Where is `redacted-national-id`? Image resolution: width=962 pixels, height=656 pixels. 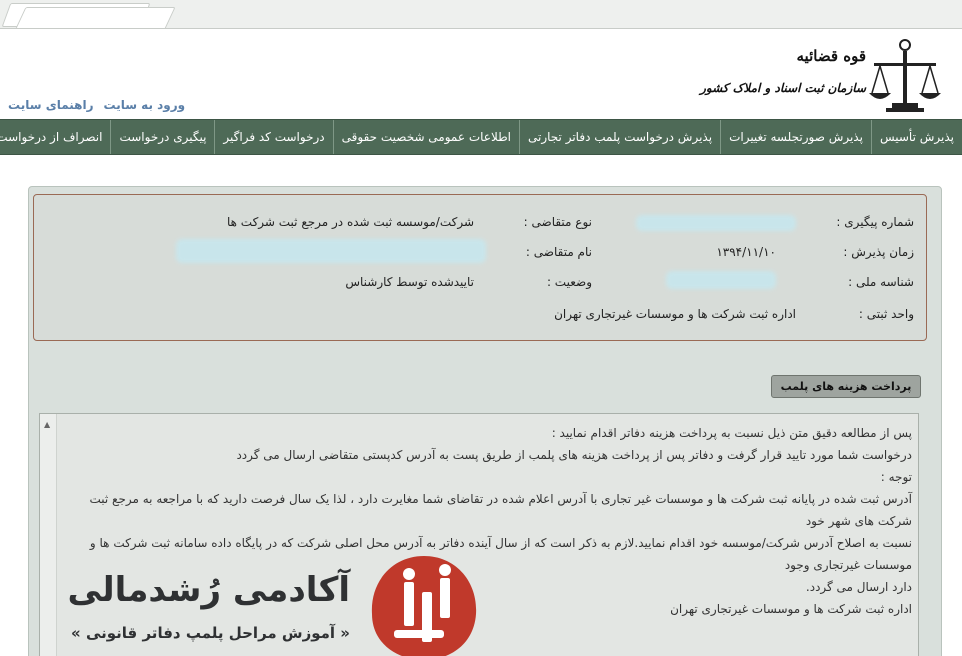 redacted-national-id is located at coordinates (721, 280).